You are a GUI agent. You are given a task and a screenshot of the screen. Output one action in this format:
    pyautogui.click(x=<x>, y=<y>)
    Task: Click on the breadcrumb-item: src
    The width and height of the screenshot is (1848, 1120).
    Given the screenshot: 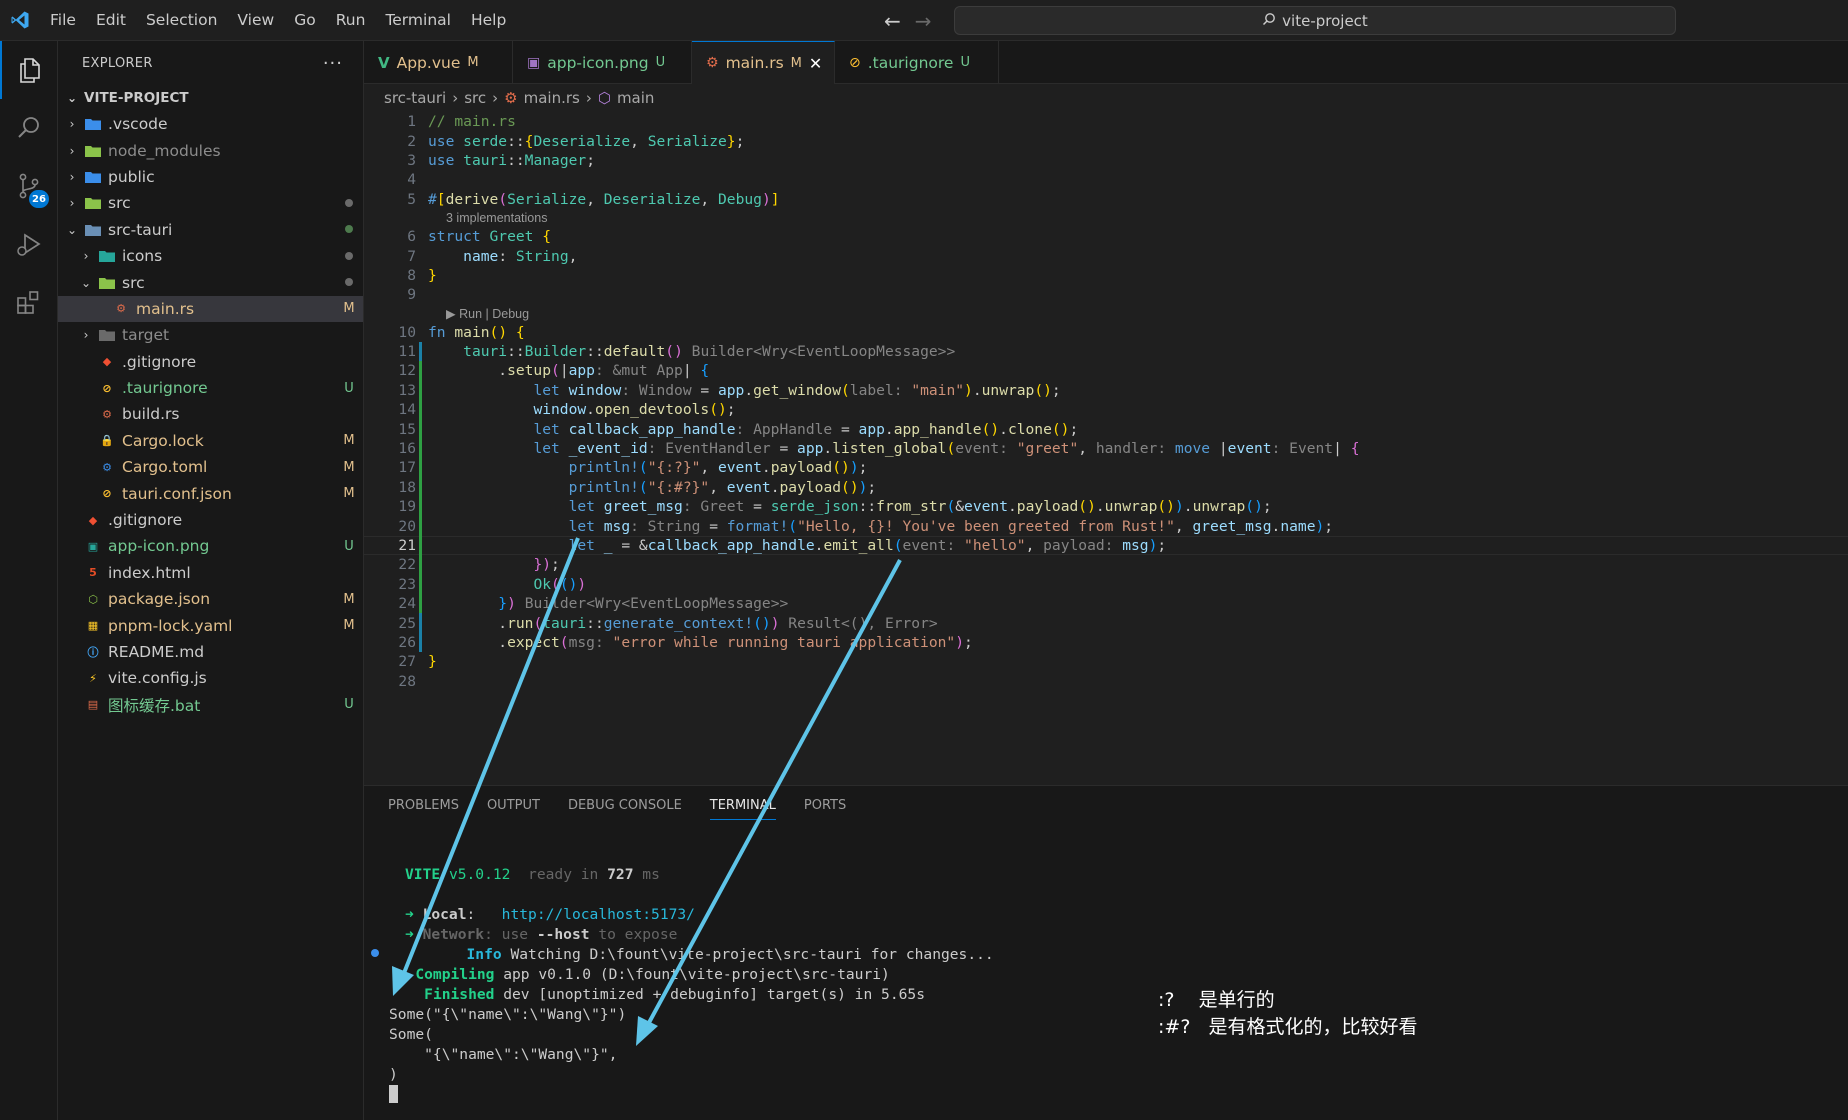 What is the action you would take?
    pyautogui.click(x=475, y=98)
    